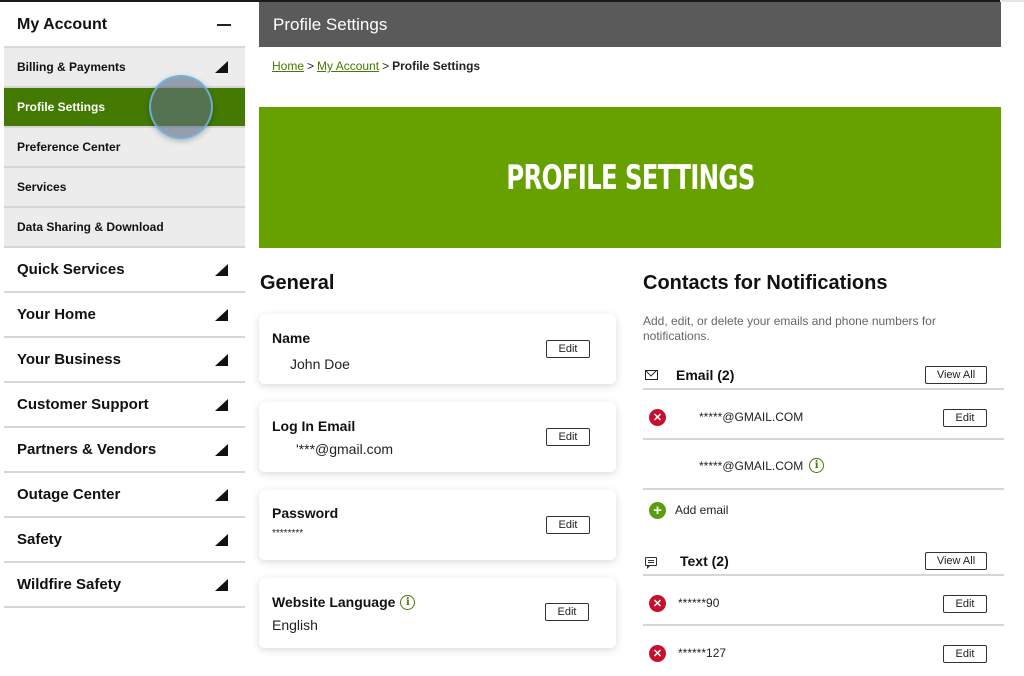 The width and height of the screenshot is (1024, 676). I want to click on sidebar-item-label: Partners & Vendors, so click(87, 449).